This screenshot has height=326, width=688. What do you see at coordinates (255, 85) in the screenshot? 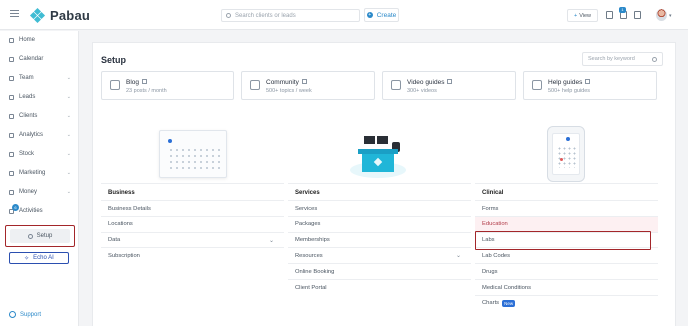
I see `community-icon` at bounding box center [255, 85].